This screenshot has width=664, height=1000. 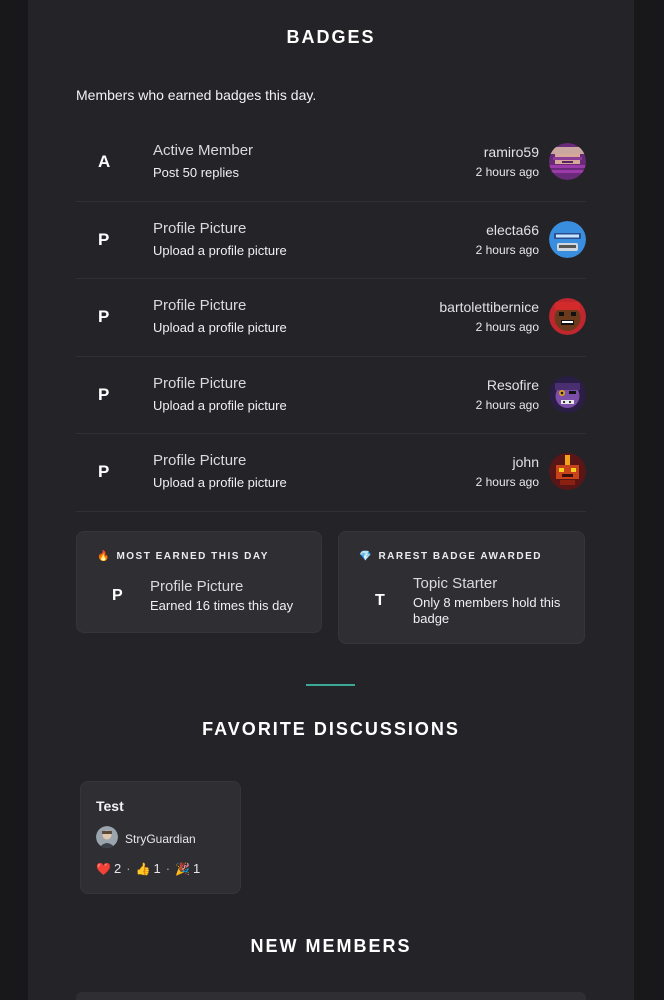 What do you see at coordinates (331, 996) in the screenshot?
I see `new-members-list` at bounding box center [331, 996].